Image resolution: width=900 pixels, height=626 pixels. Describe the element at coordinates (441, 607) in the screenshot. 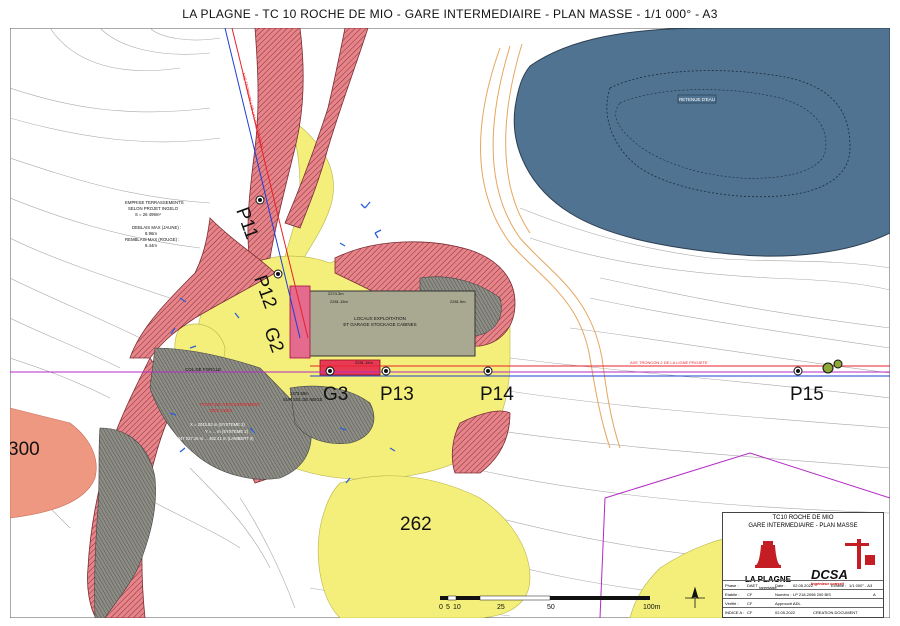

I see `scale-tick-0: 0` at that location.